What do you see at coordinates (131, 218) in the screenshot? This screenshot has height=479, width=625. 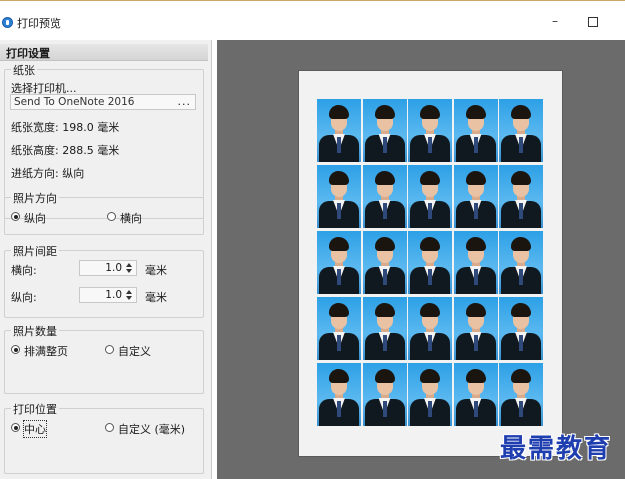 I see `orientation-landscape-label: 横向` at bounding box center [131, 218].